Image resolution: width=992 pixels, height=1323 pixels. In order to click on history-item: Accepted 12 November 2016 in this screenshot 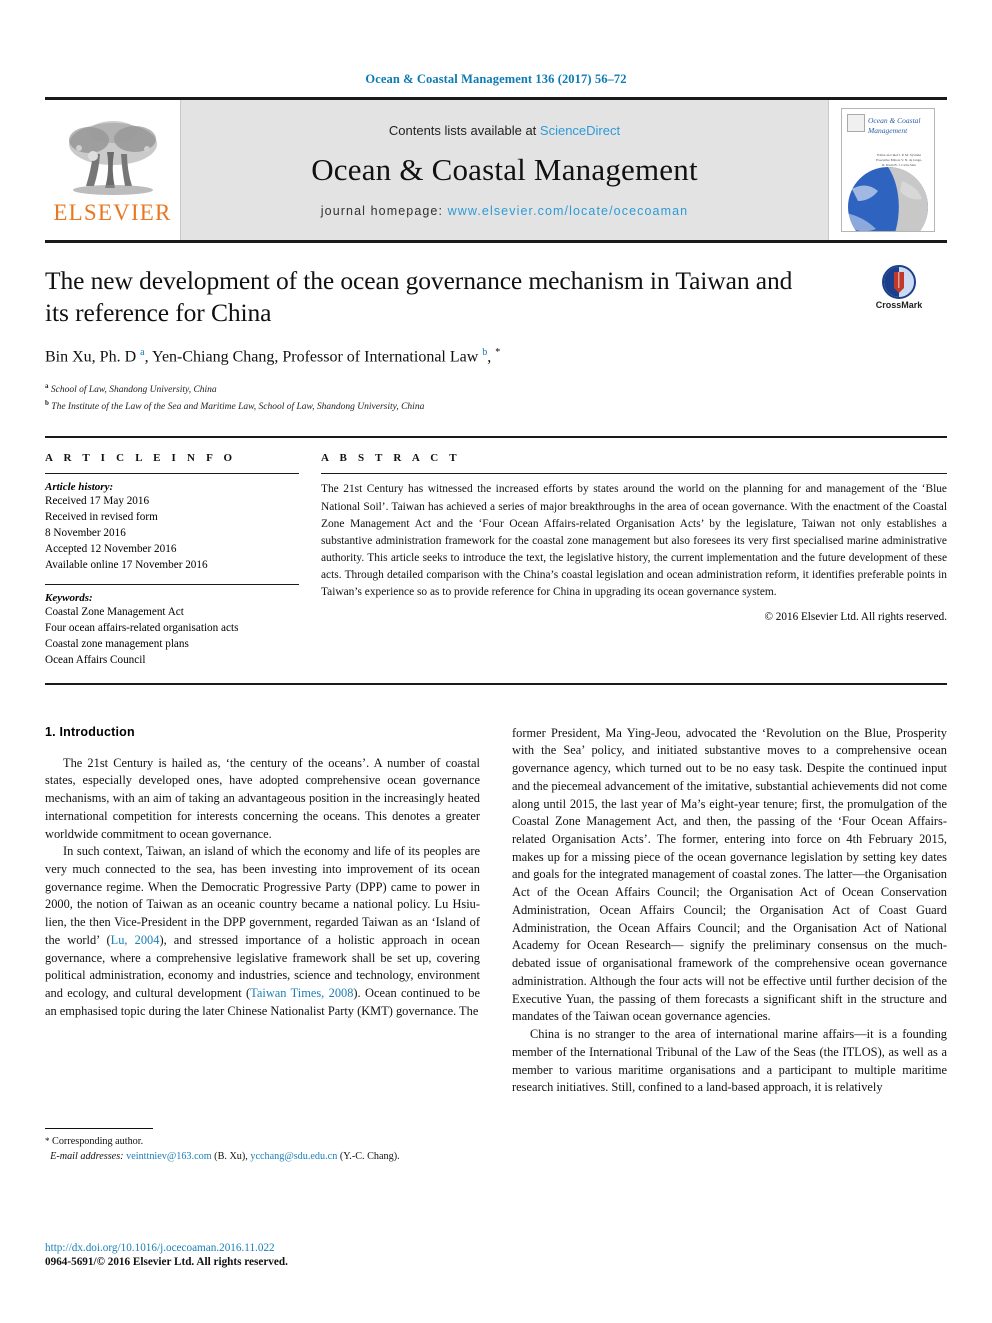, I will do `click(111, 549)`.